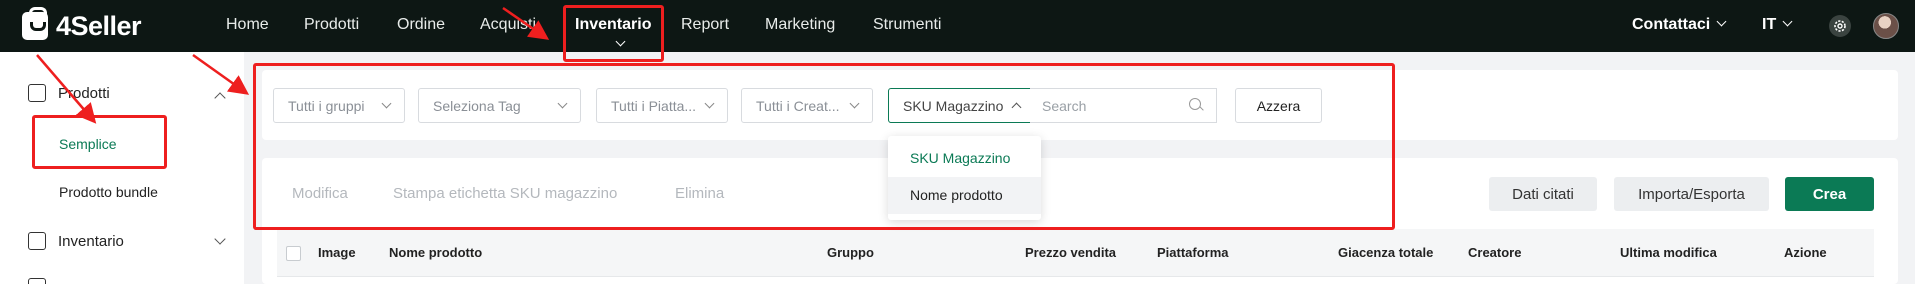 This screenshot has height=284, width=1915. Describe the element at coordinates (850, 252) in the screenshot. I see `column-header-group: Gruppo` at that location.